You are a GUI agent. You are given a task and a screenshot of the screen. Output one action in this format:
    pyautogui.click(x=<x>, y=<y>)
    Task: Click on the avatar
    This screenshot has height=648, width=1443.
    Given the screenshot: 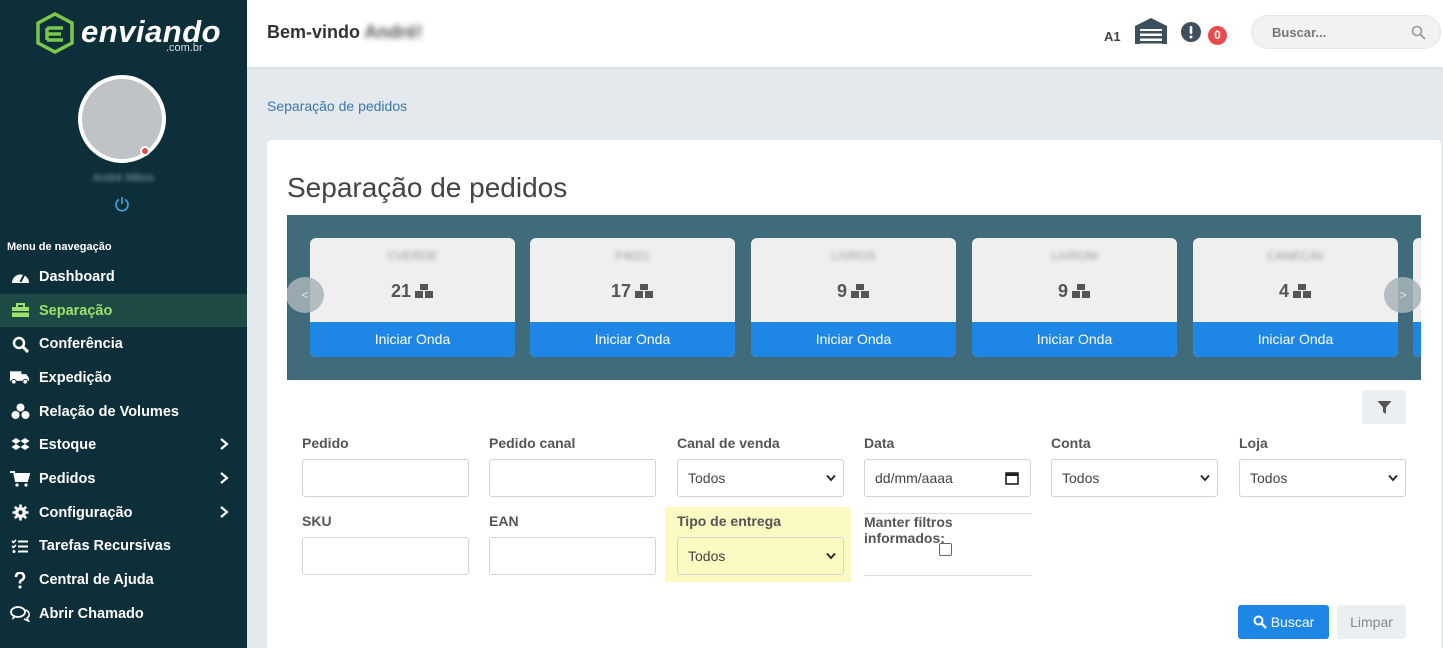 What is the action you would take?
    pyautogui.click(x=122, y=119)
    